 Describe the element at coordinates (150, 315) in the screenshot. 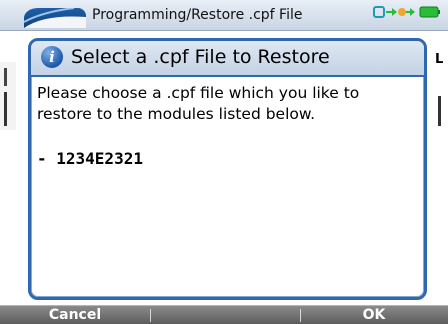

I see `softkey-divider` at that location.